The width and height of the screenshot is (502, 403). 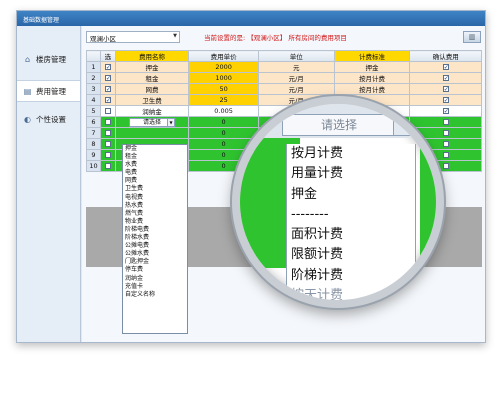 What do you see at coordinates (317, 38) in the screenshot?
I see `notice-suffix: 所有房间的费用项目` at bounding box center [317, 38].